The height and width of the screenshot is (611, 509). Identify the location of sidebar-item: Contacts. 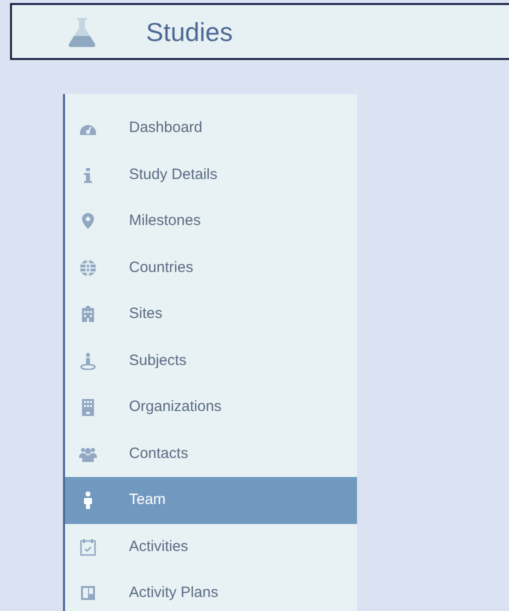
(211, 453).